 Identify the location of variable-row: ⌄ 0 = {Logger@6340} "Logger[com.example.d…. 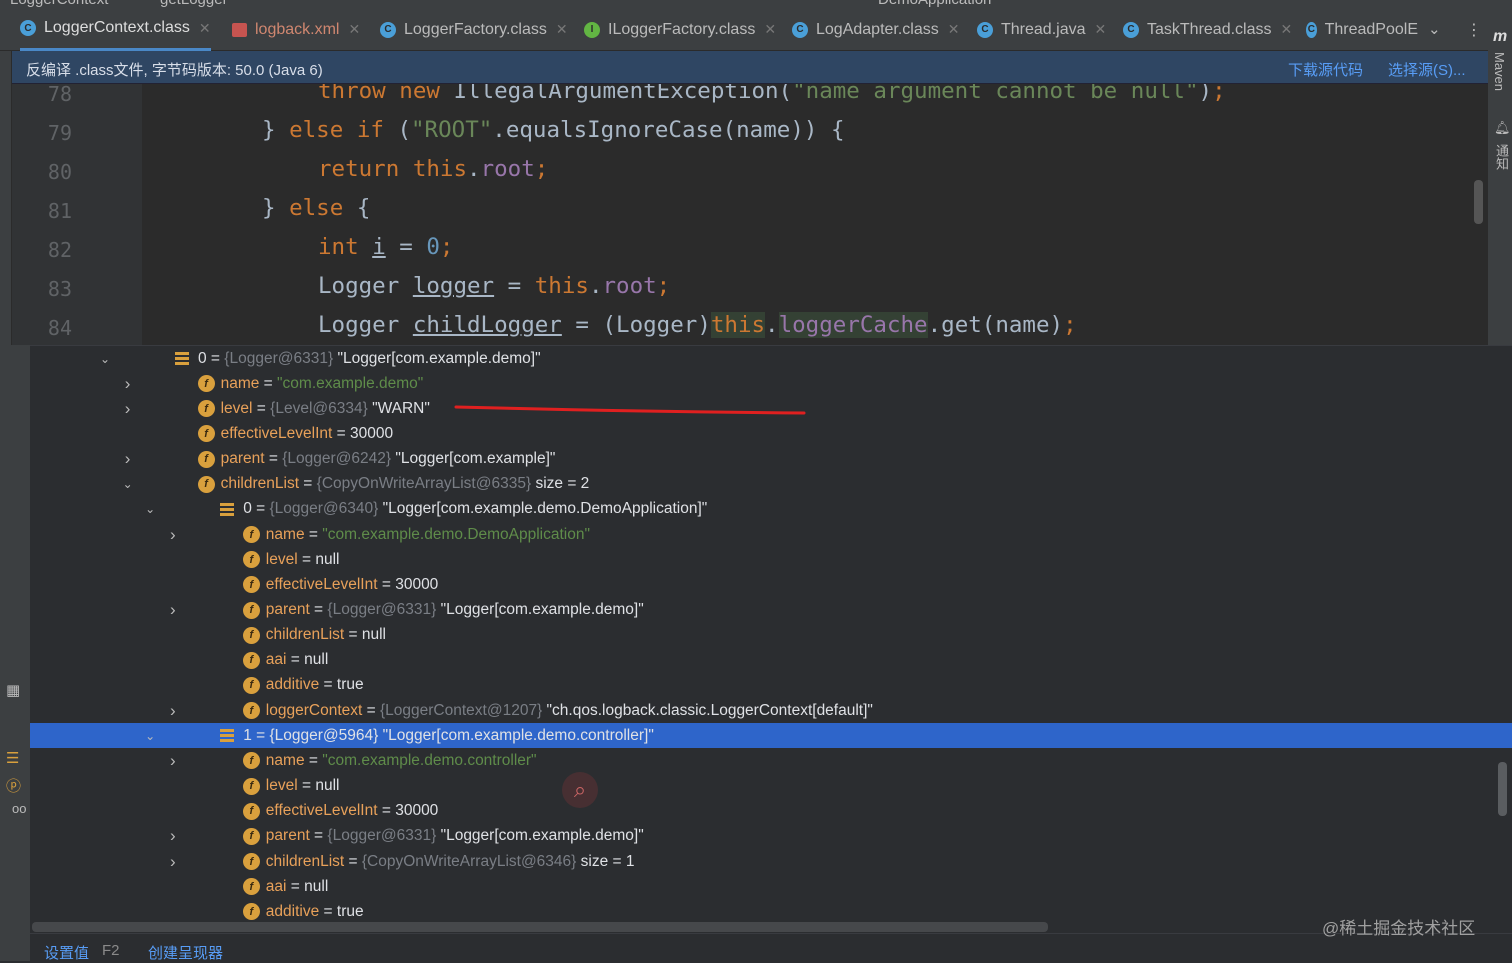
(771, 509).